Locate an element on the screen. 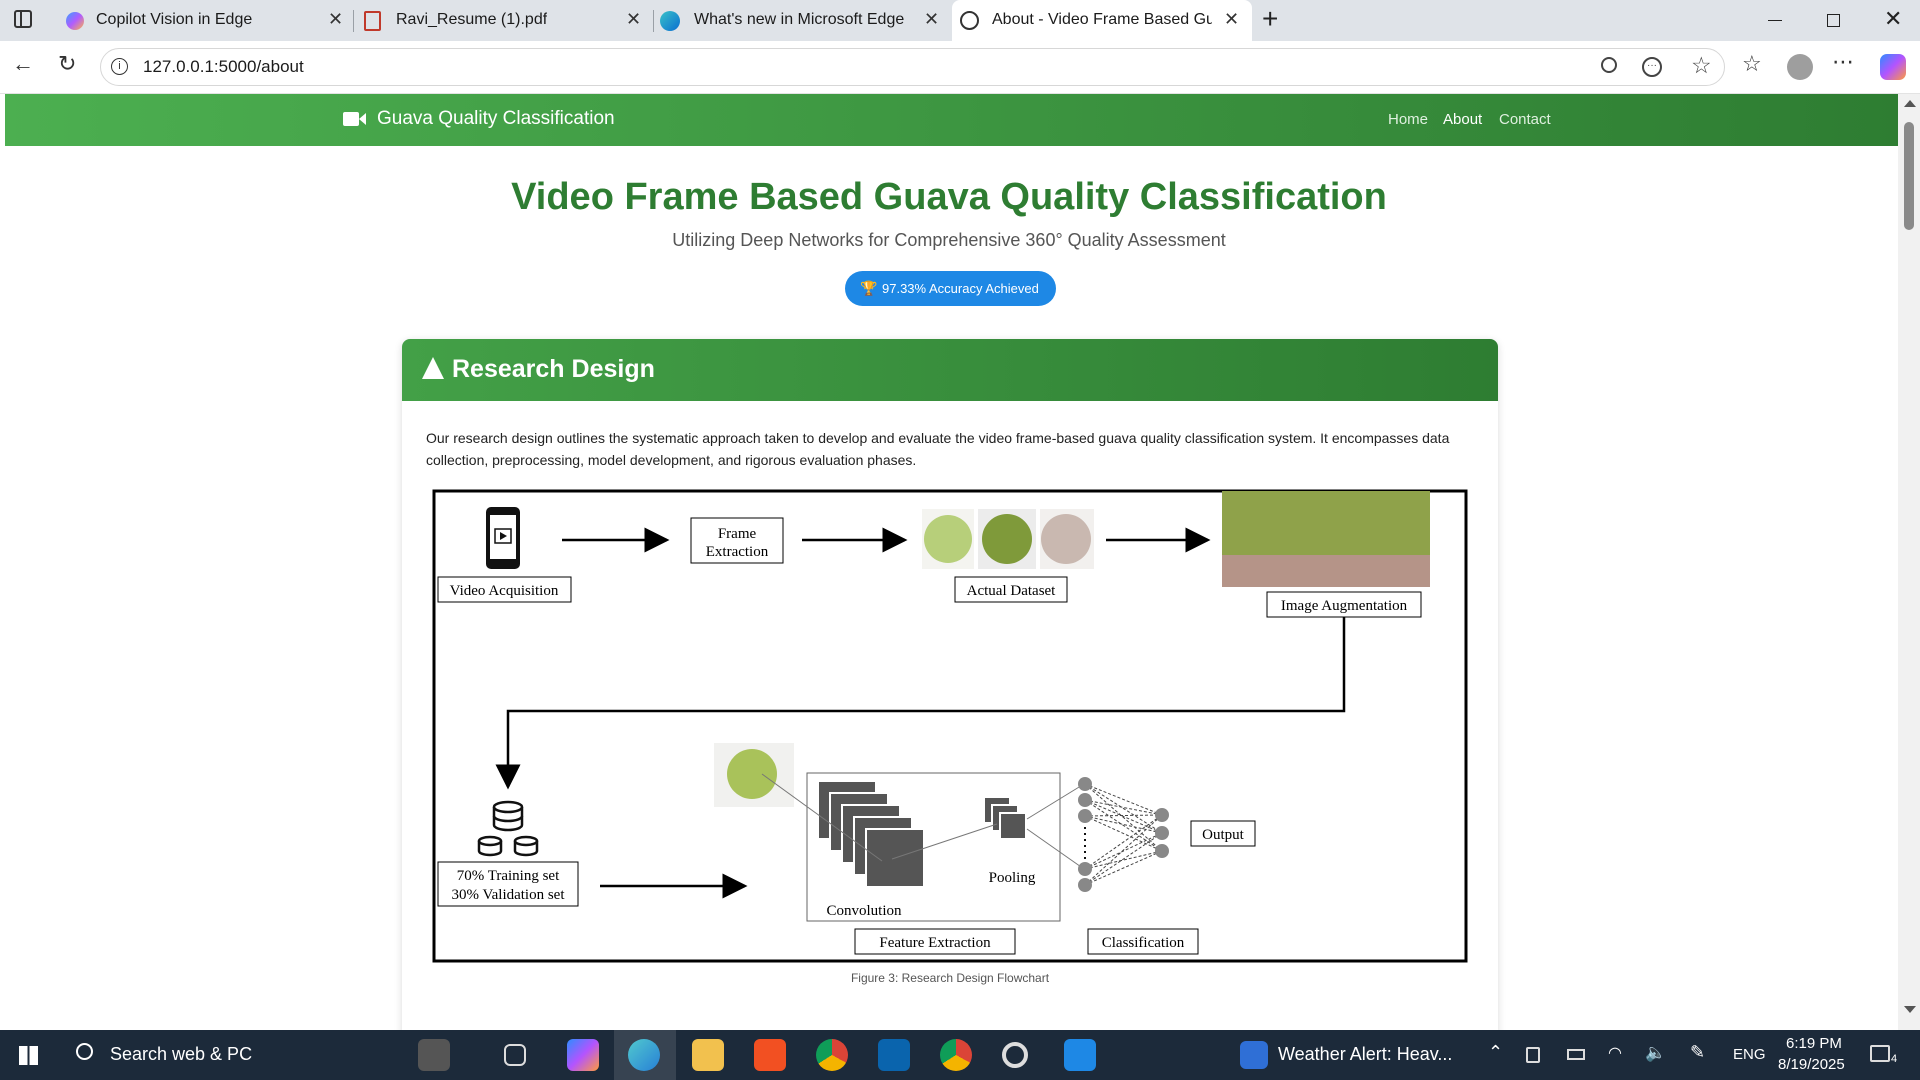 Image resolution: width=1920 pixels, height=1080 pixels. favorite-star-icon: ☆ is located at coordinates (1701, 65).